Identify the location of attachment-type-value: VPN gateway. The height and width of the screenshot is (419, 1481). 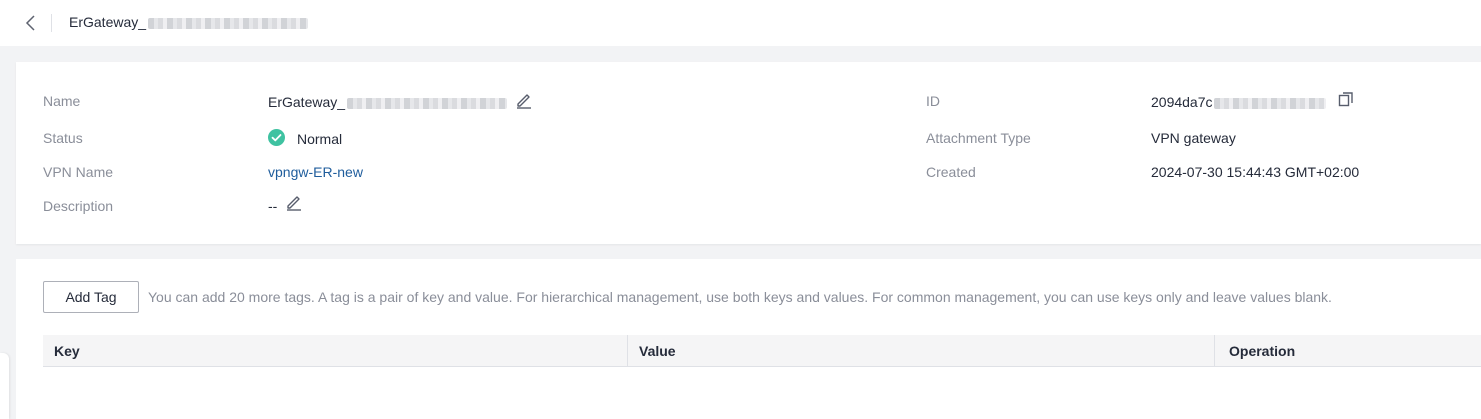
(1193, 138).